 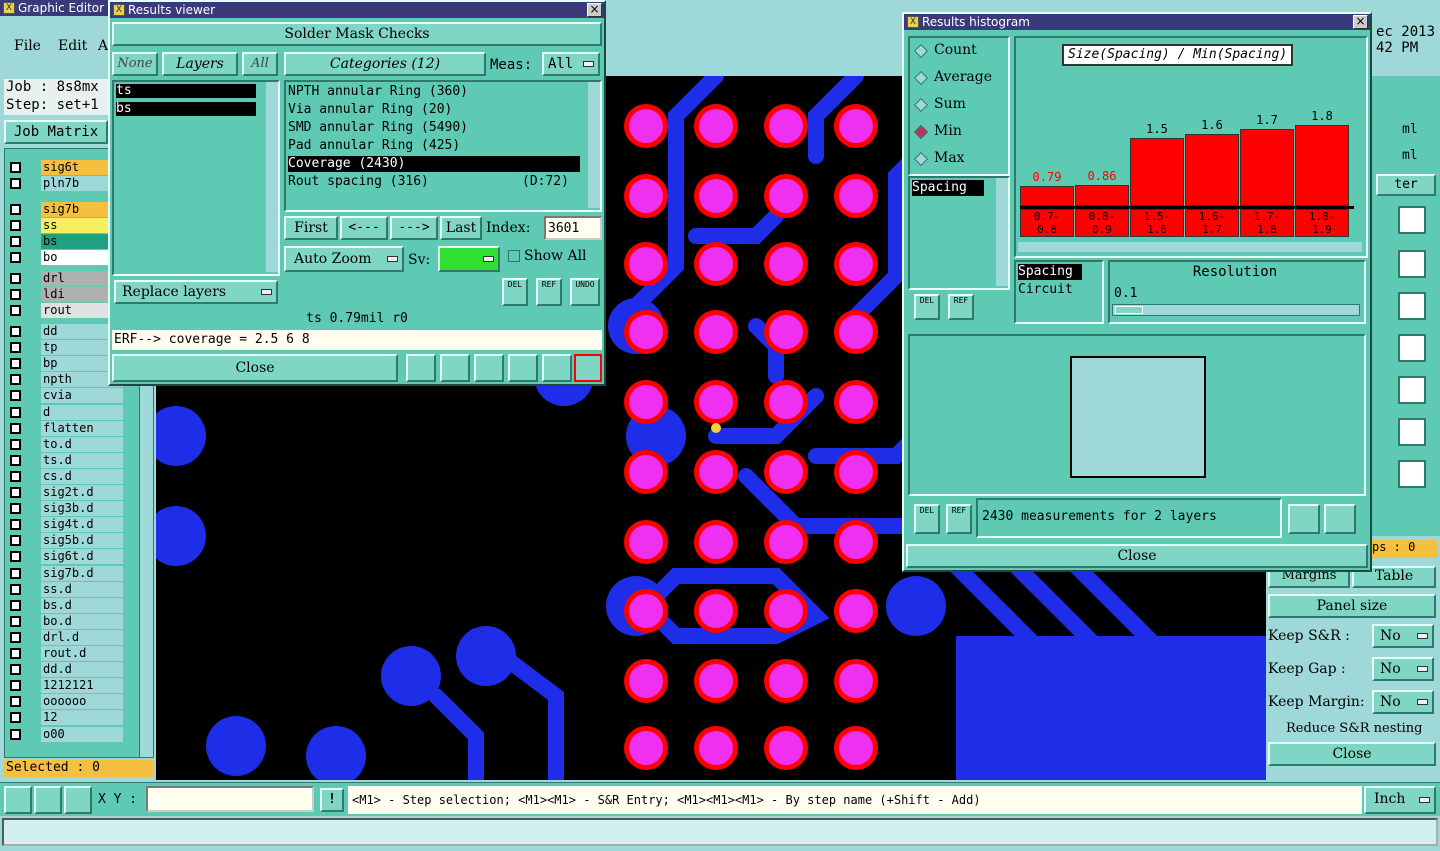 I want to click on option-label: Min, so click(x=948, y=131).